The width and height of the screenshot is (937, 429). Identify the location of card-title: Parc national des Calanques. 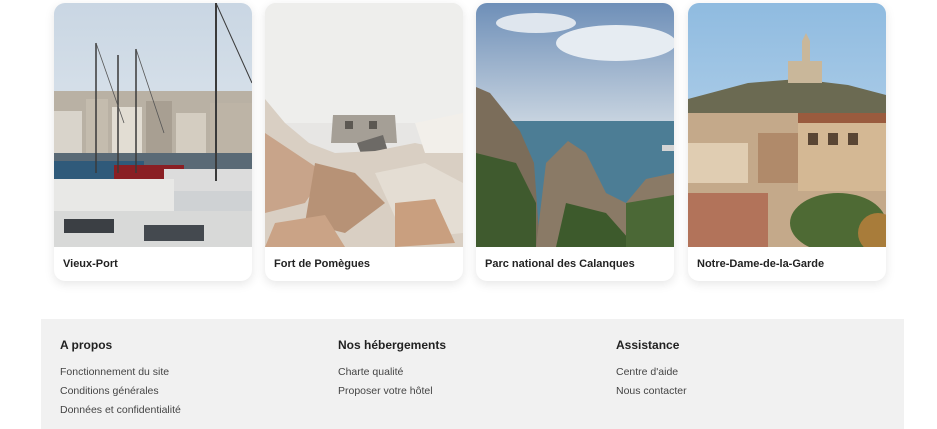
(560, 264).